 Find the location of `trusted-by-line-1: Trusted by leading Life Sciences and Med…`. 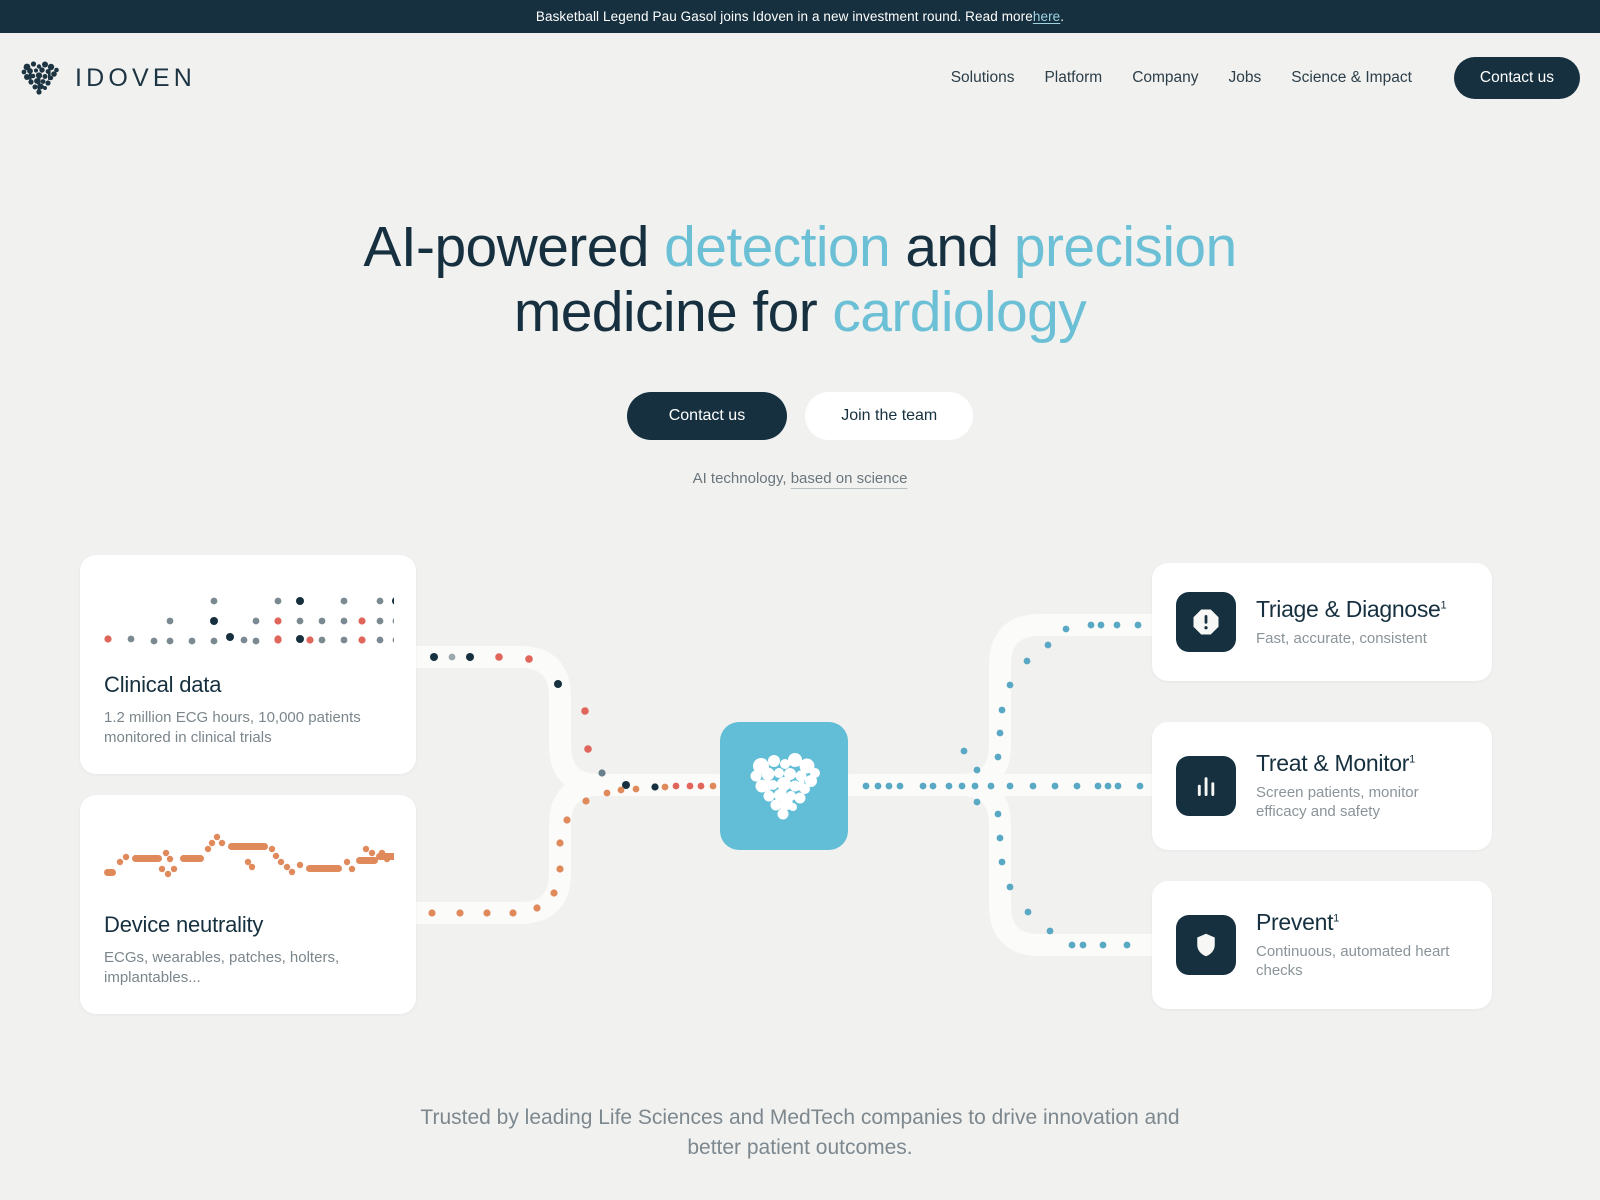

trusted-by-line-1: Trusted by leading Life Sciences and Med… is located at coordinates (800, 1117).